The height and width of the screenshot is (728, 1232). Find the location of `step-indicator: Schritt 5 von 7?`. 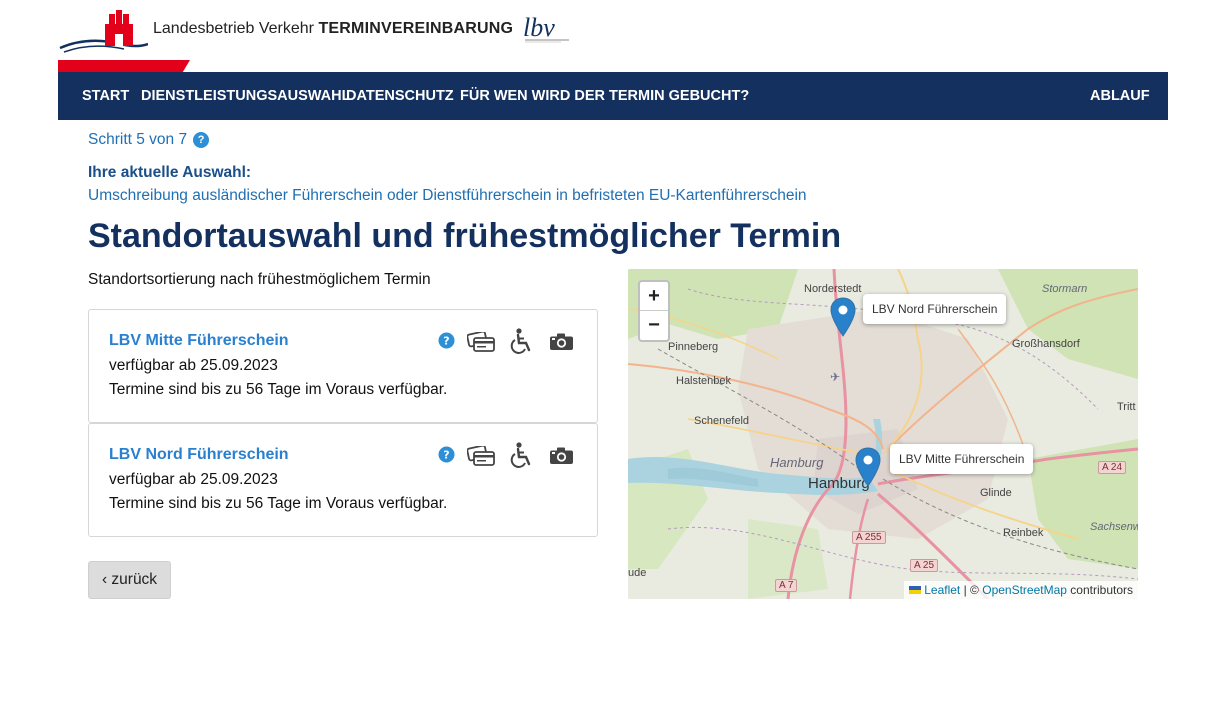

step-indicator: Schritt 5 von 7? is located at coordinates (149, 140).